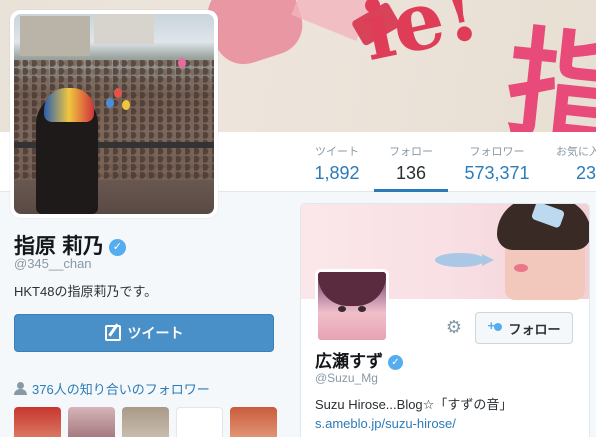 This screenshot has width=596, height=437. What do you see at coordinates (495, 326) in the screenshot?
I see `follow-person-icon` at bounding box center [495, 326].